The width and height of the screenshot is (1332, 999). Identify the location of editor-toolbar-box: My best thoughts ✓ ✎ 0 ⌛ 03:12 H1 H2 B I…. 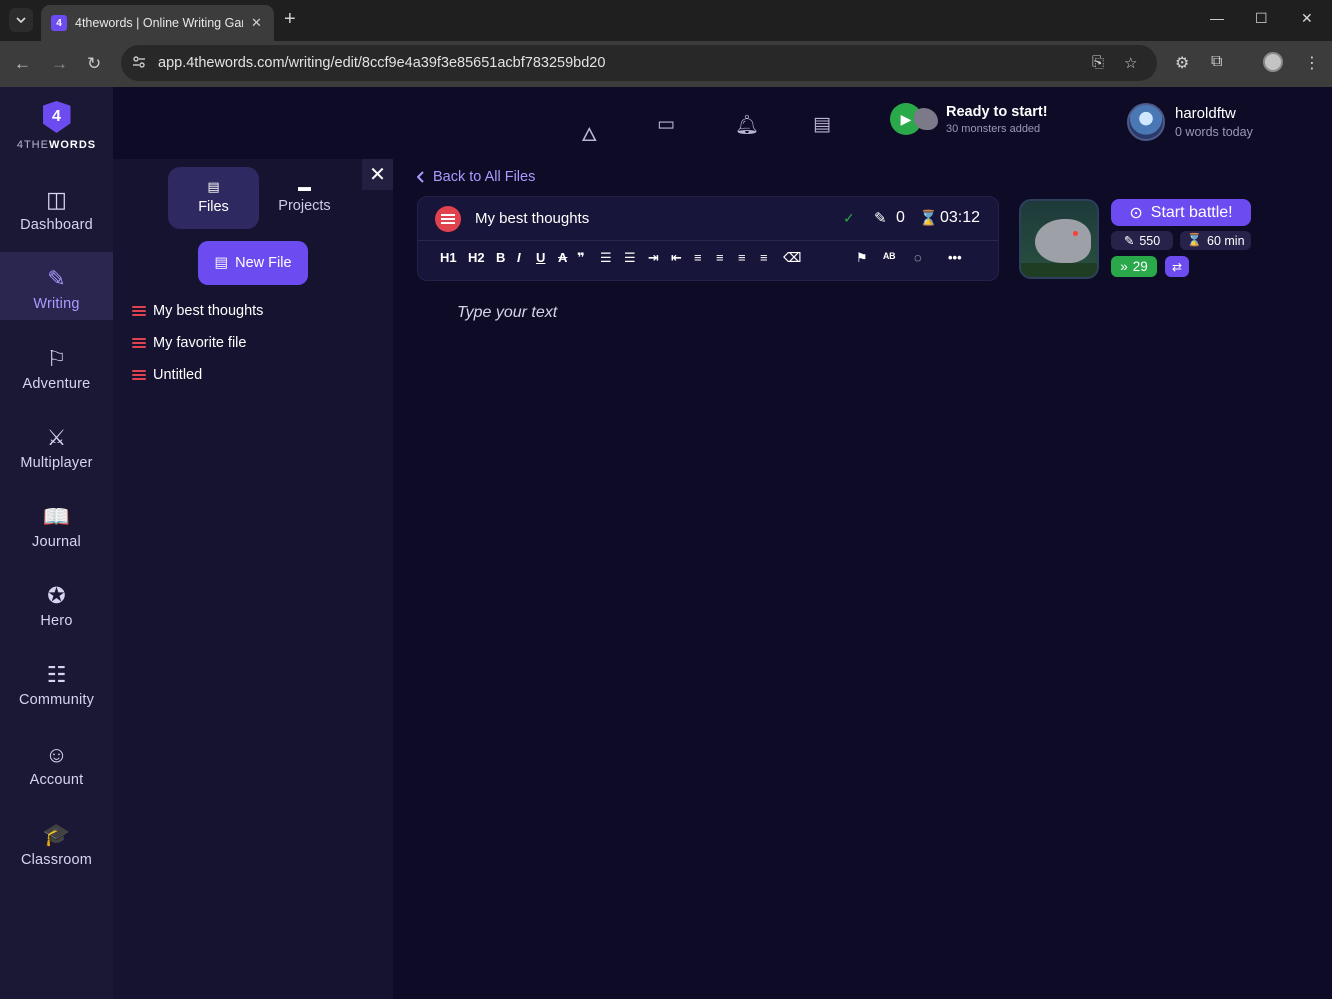
(708, 238).